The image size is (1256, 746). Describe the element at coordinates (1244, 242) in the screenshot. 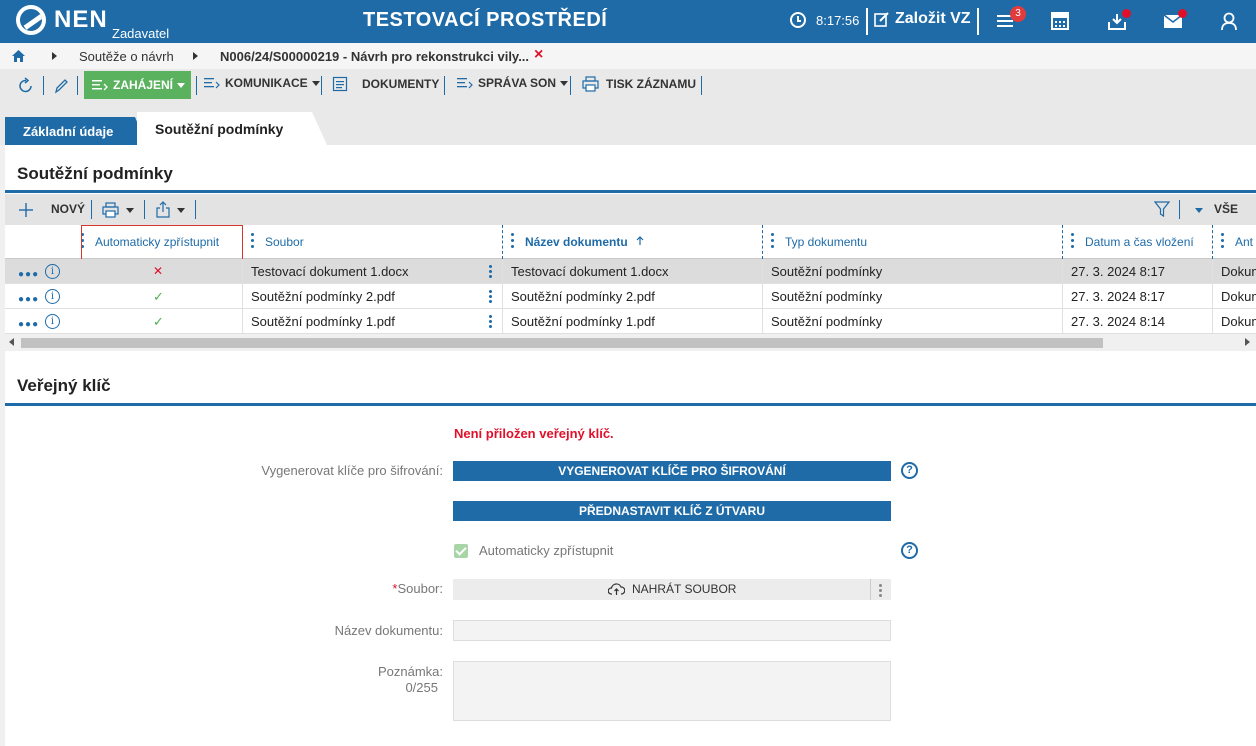

I see `column-extra: Ant` at that location.